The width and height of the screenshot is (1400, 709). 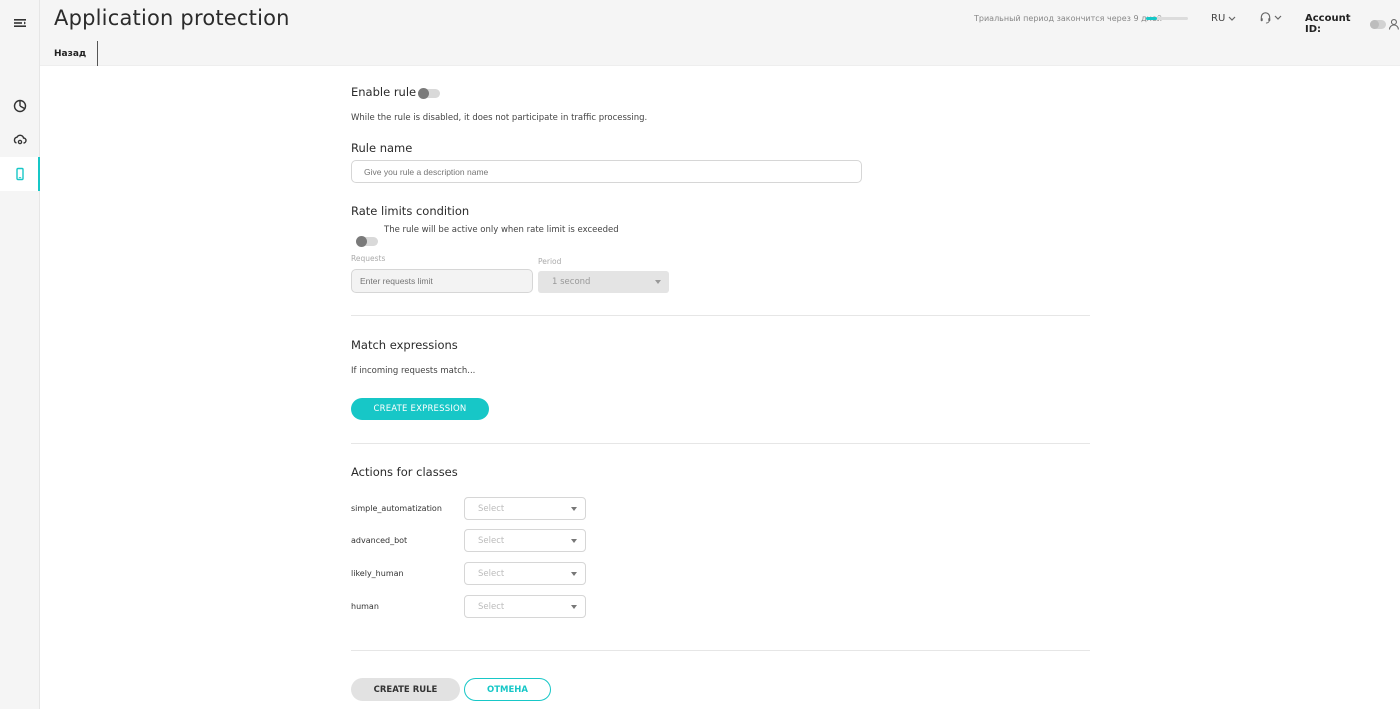 I want to click on rule-name-label: Rule name, so click(x=382, y=148).